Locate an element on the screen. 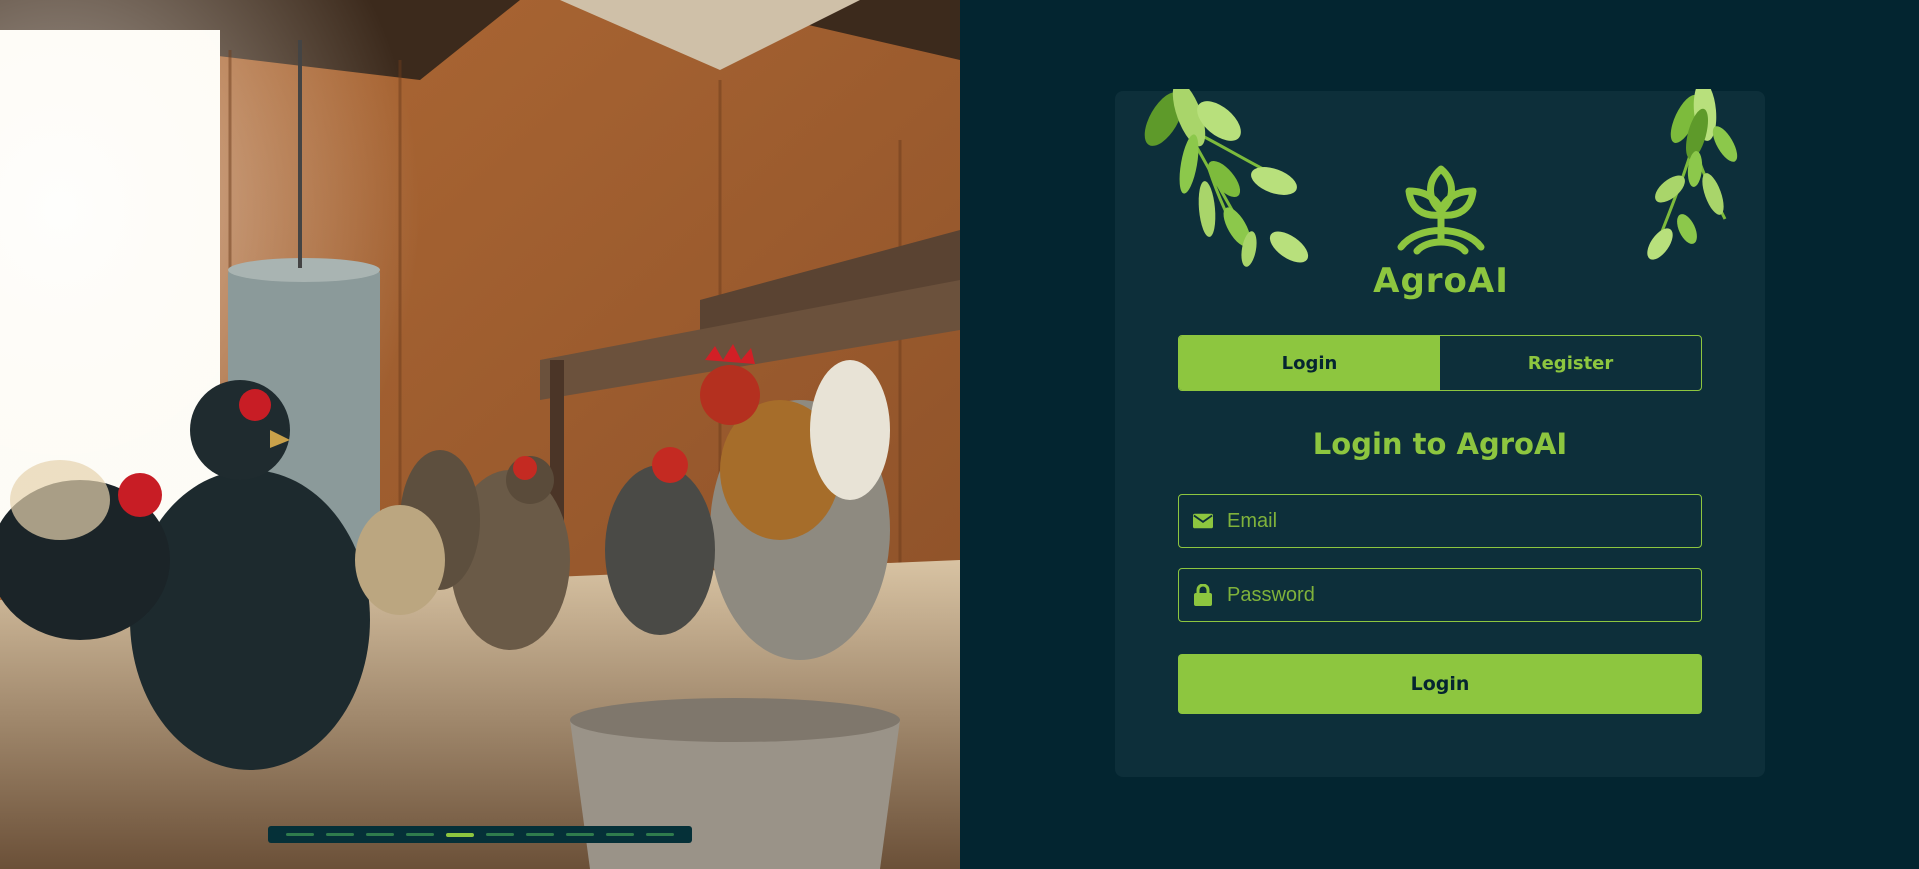 The width and height of the screenshot is (1919, 869). tab-login: Login is located at coordinates (1309, 363).